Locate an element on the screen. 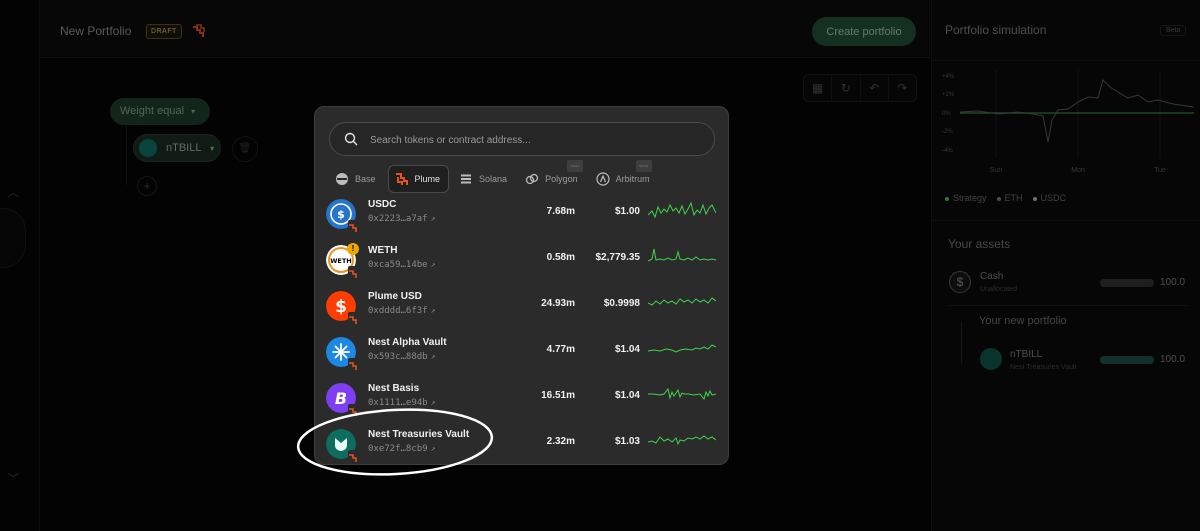  token-name: USDC is located at coordinates (382, 204).